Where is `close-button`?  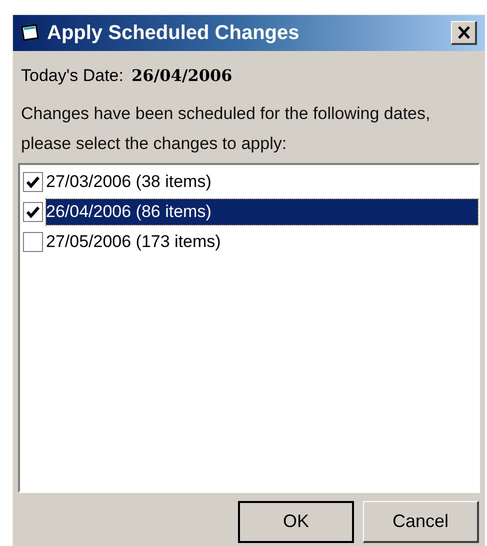 close-button is located at coordinates (464, 33).